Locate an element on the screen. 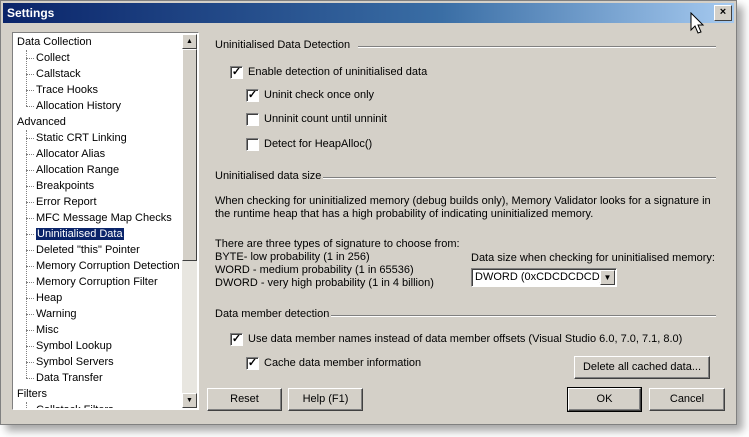 The height and width of the screenshot is (437, 749). tree-item-label: Breakpoints is located at coordinates (65, 186).